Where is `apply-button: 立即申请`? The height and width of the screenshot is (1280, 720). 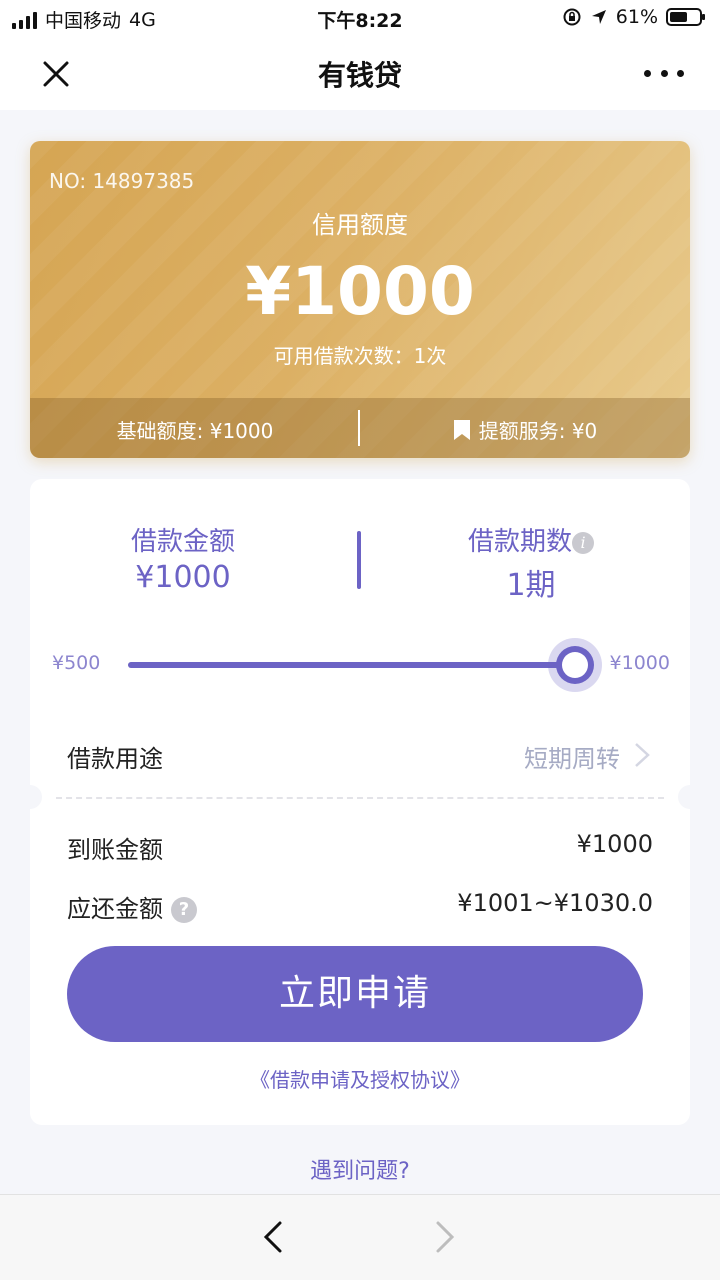
apply-button: 立即申请 is located at coordinates (355, 994).